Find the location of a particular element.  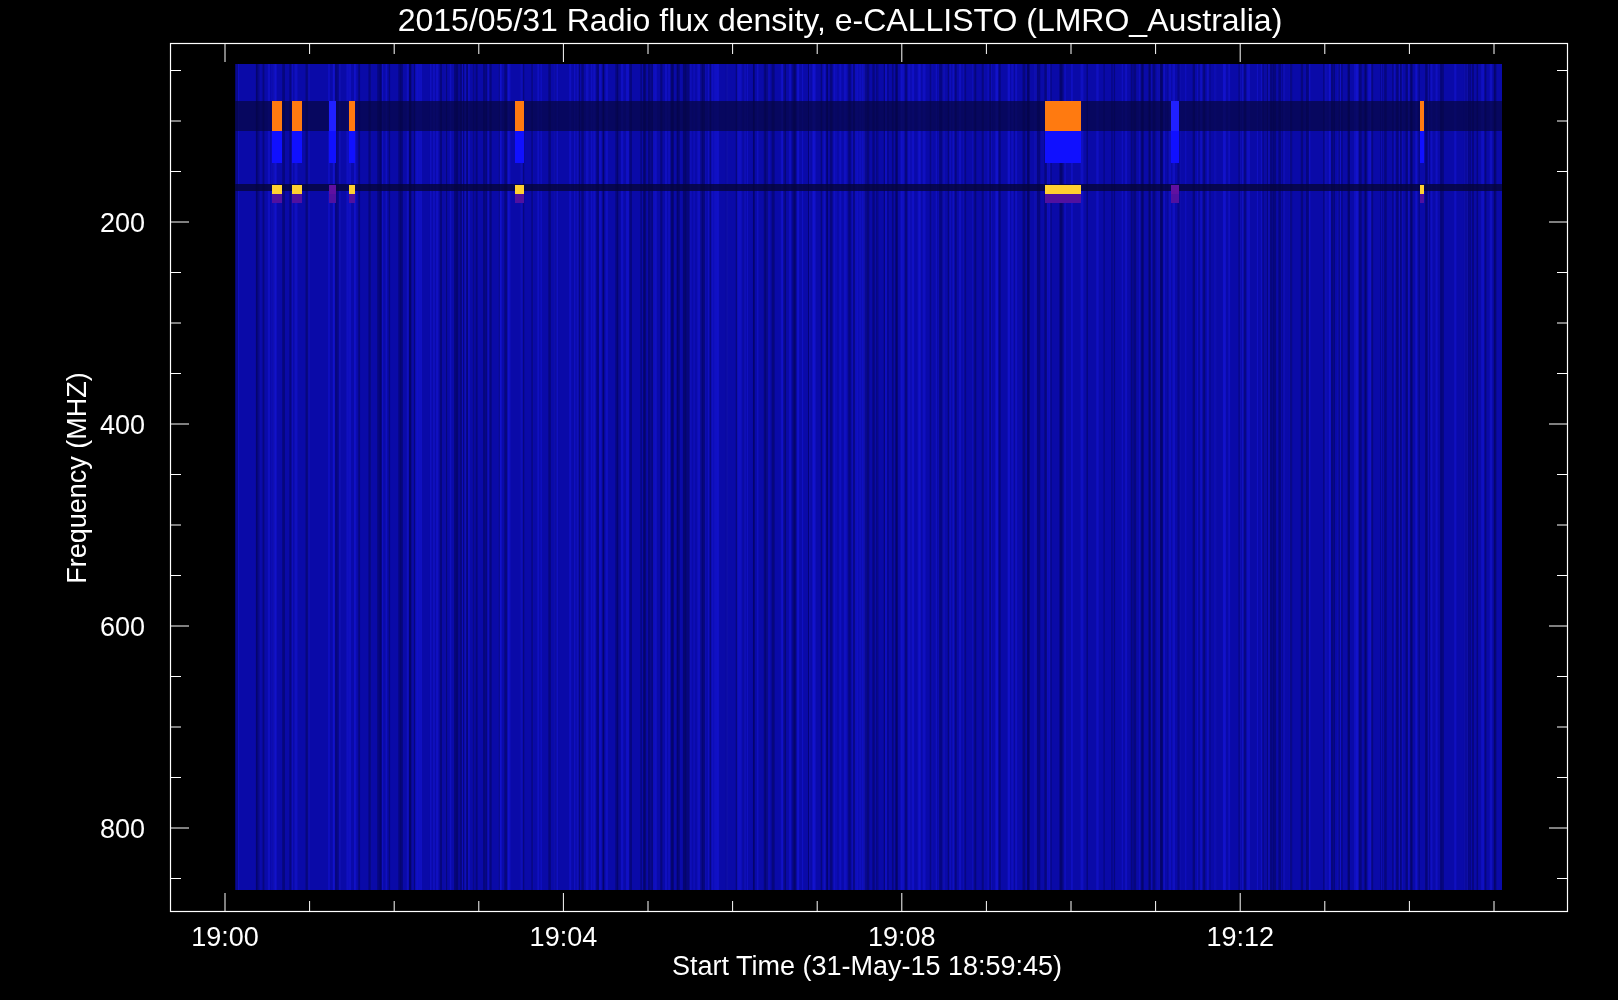

y-tick-label: 800 is located at coordinates (122, 829).